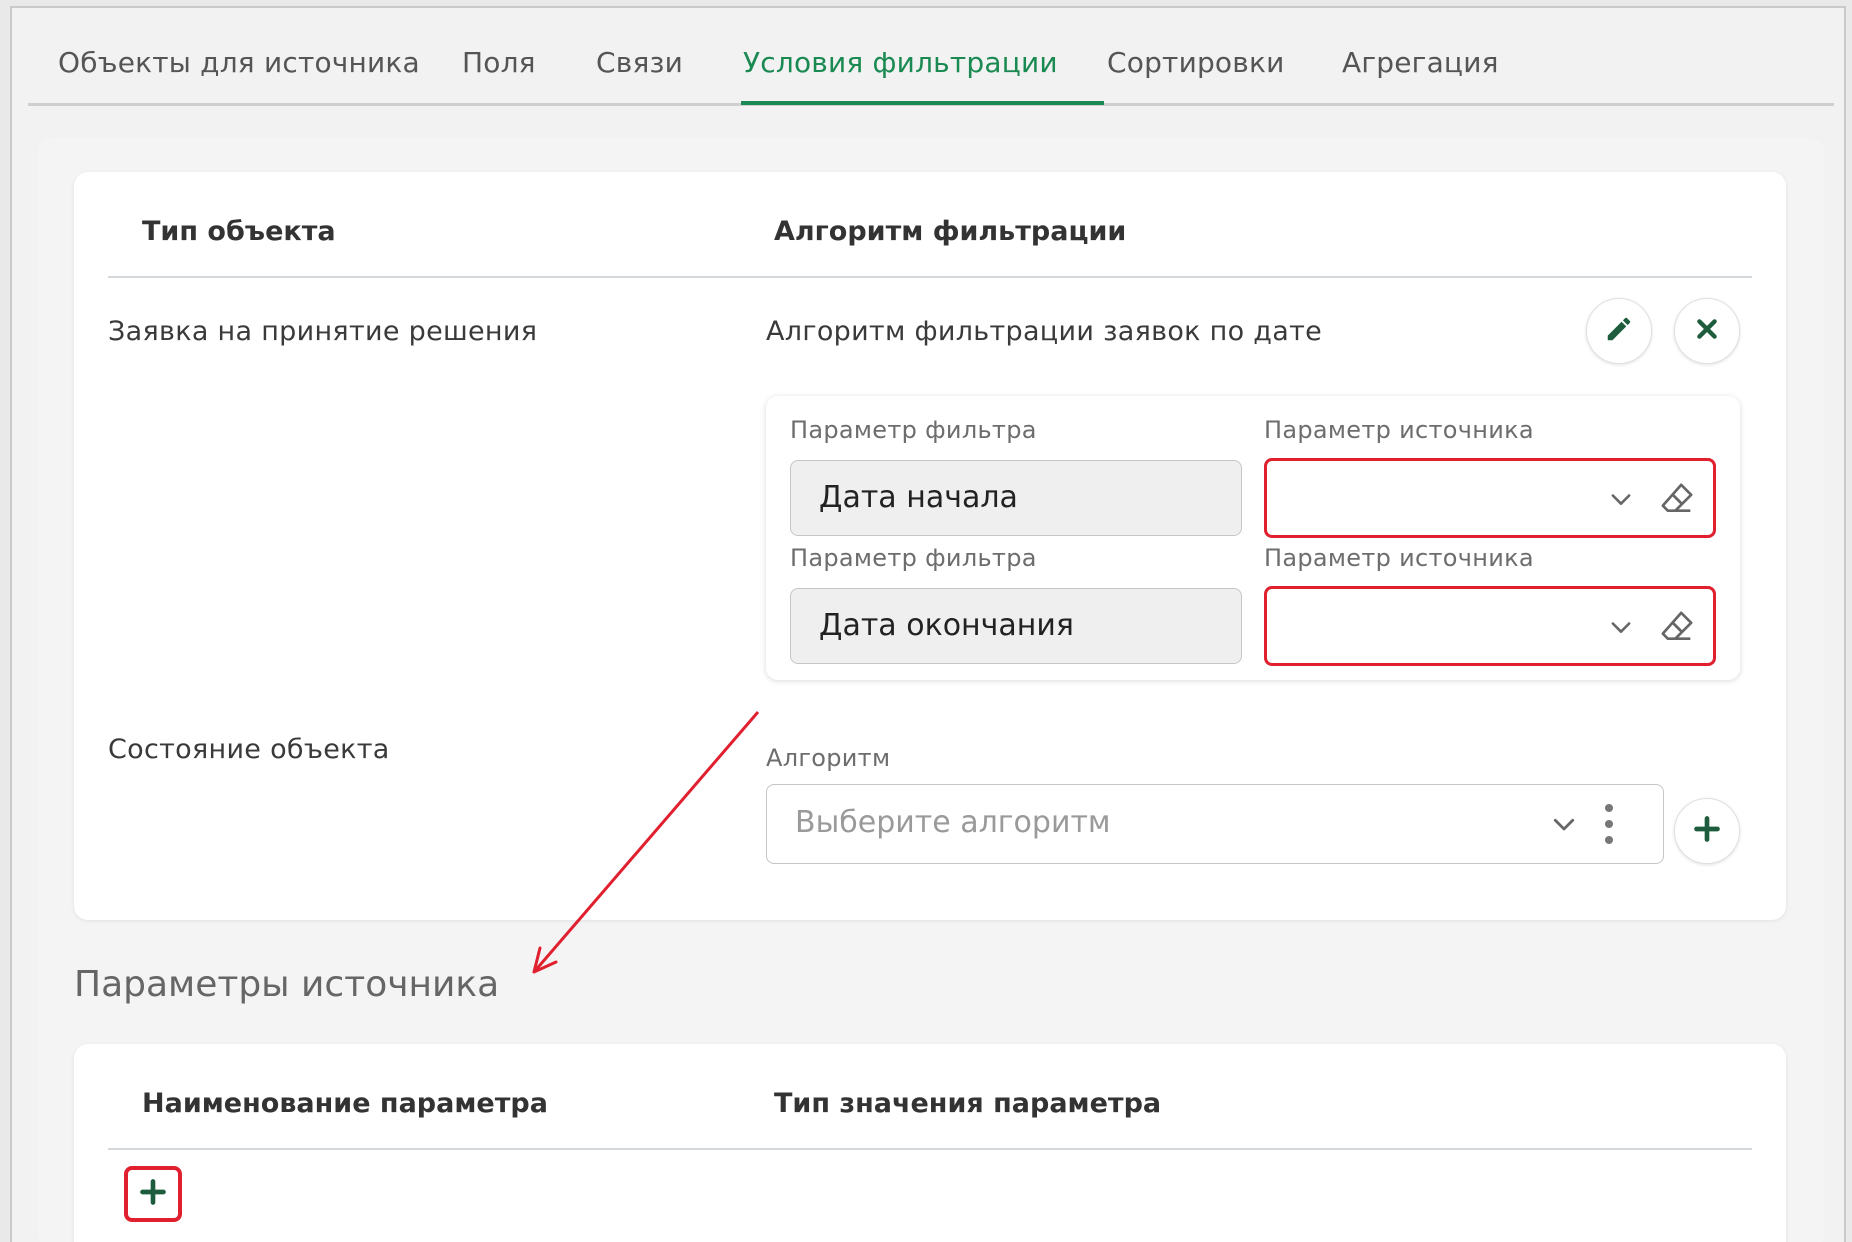 The image size is (1852, 1242). Describe the element at coordinates (1420, 62) in the screenshot. I see `tab-aggregation: Агрегация` at that location.